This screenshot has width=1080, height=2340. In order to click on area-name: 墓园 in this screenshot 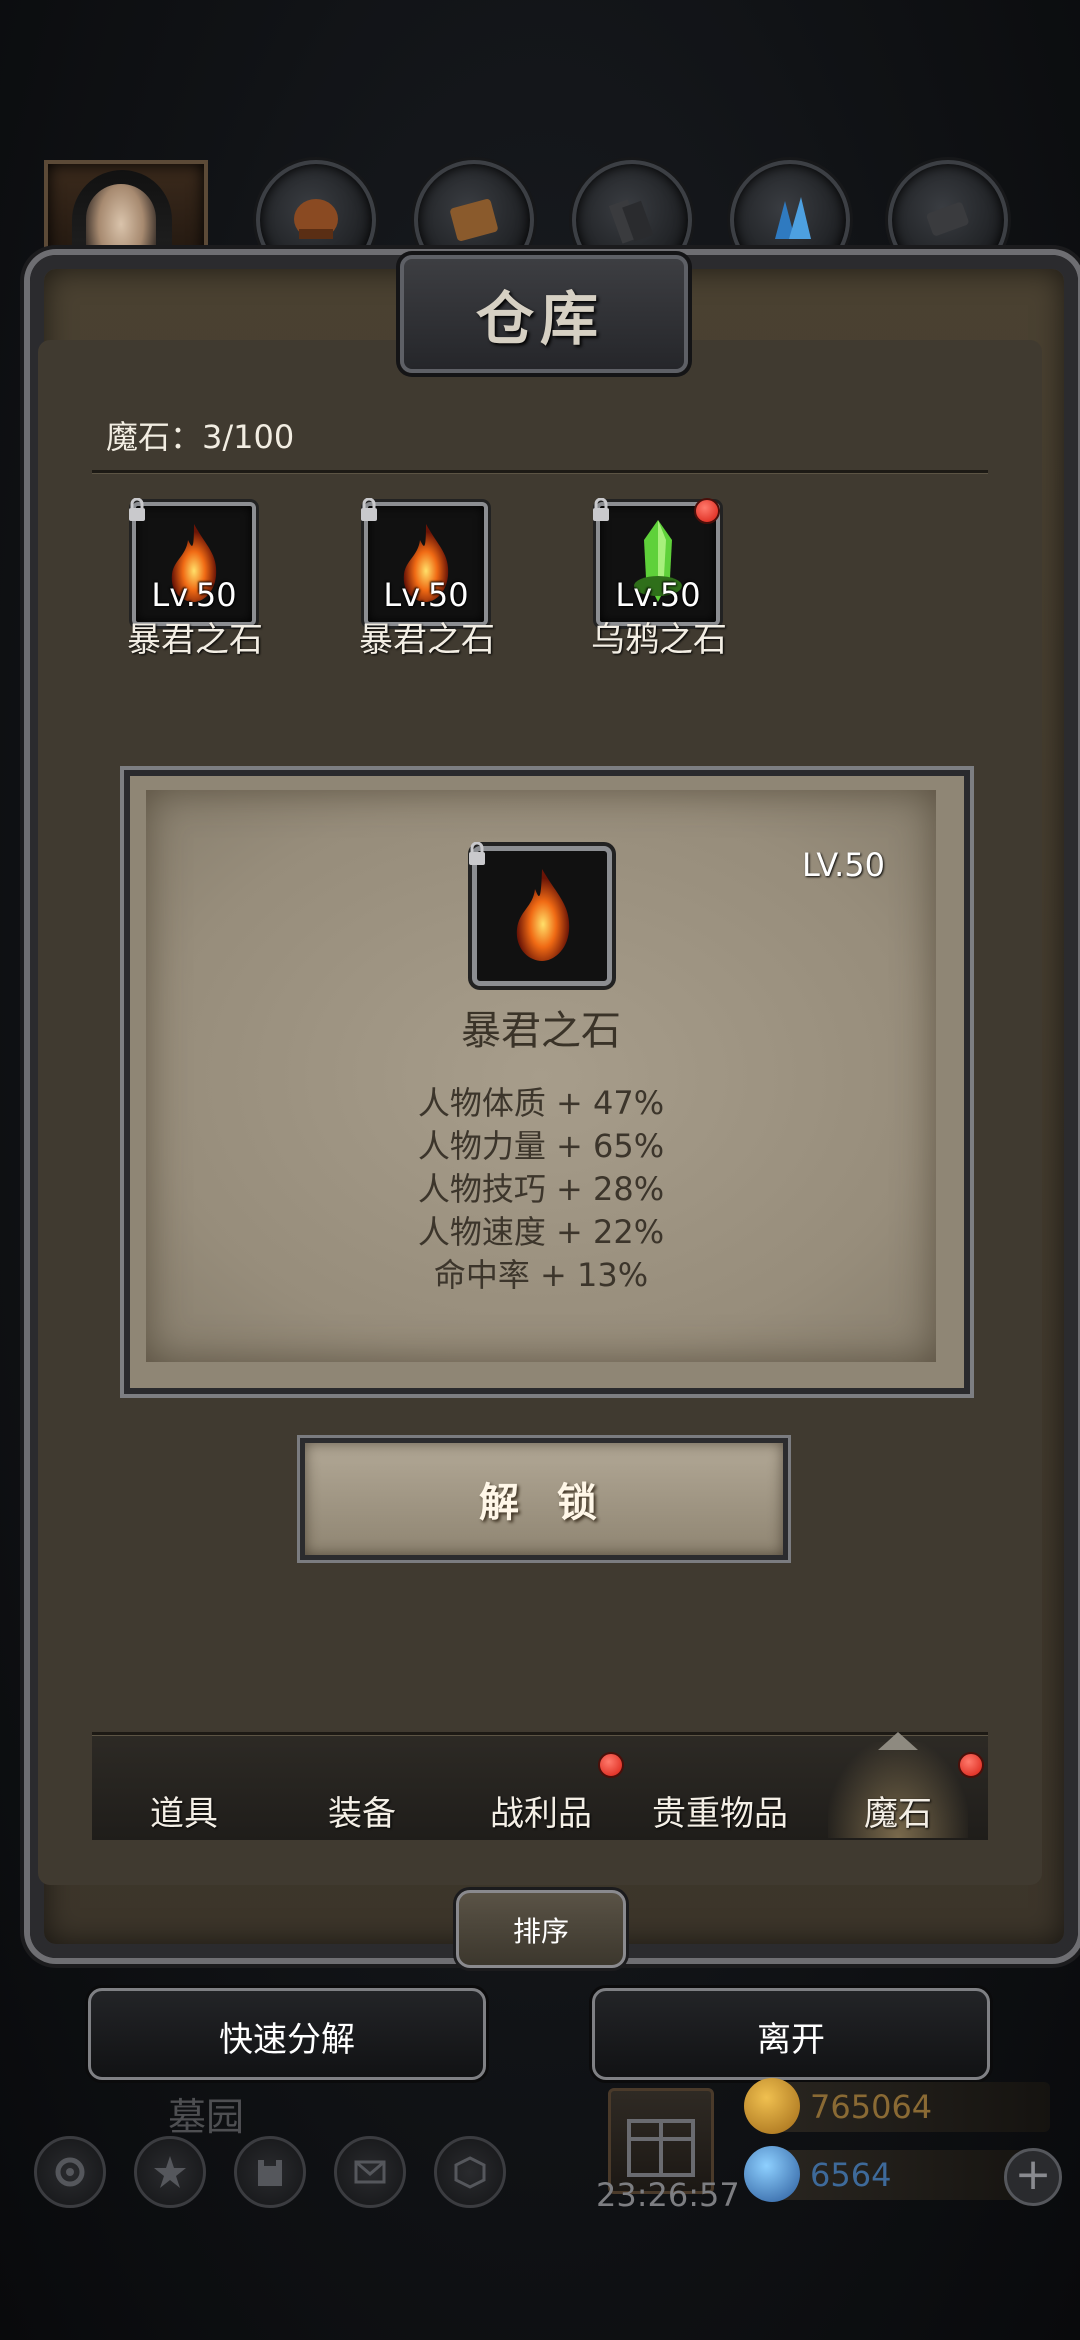, I will do `click(206, 2117)`.